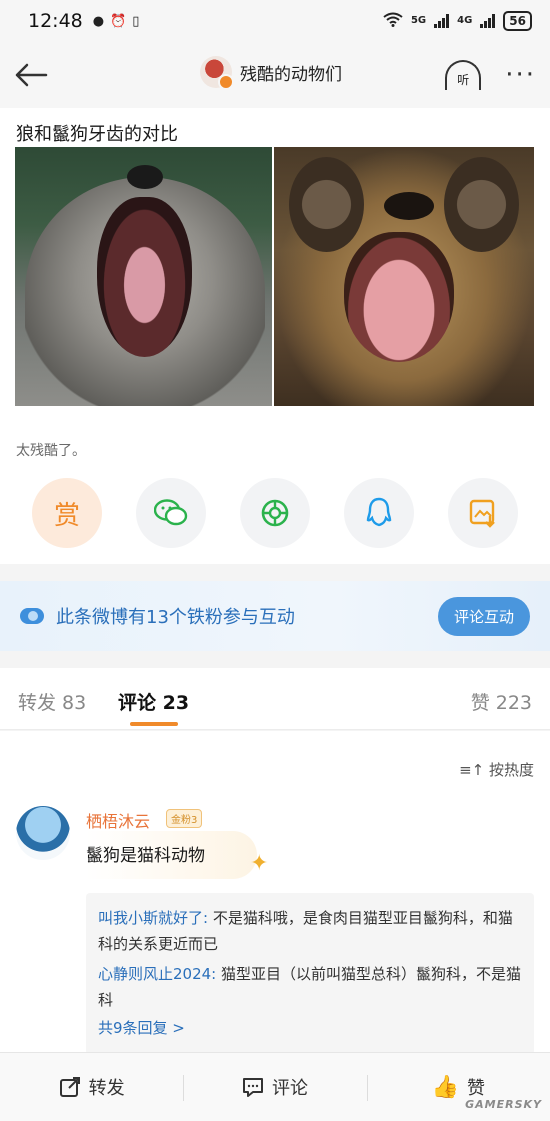 This screenshot has height=1121, width=550. I want to click on view-all-replies-link: 共9条回复 >, so click(310, 1027).